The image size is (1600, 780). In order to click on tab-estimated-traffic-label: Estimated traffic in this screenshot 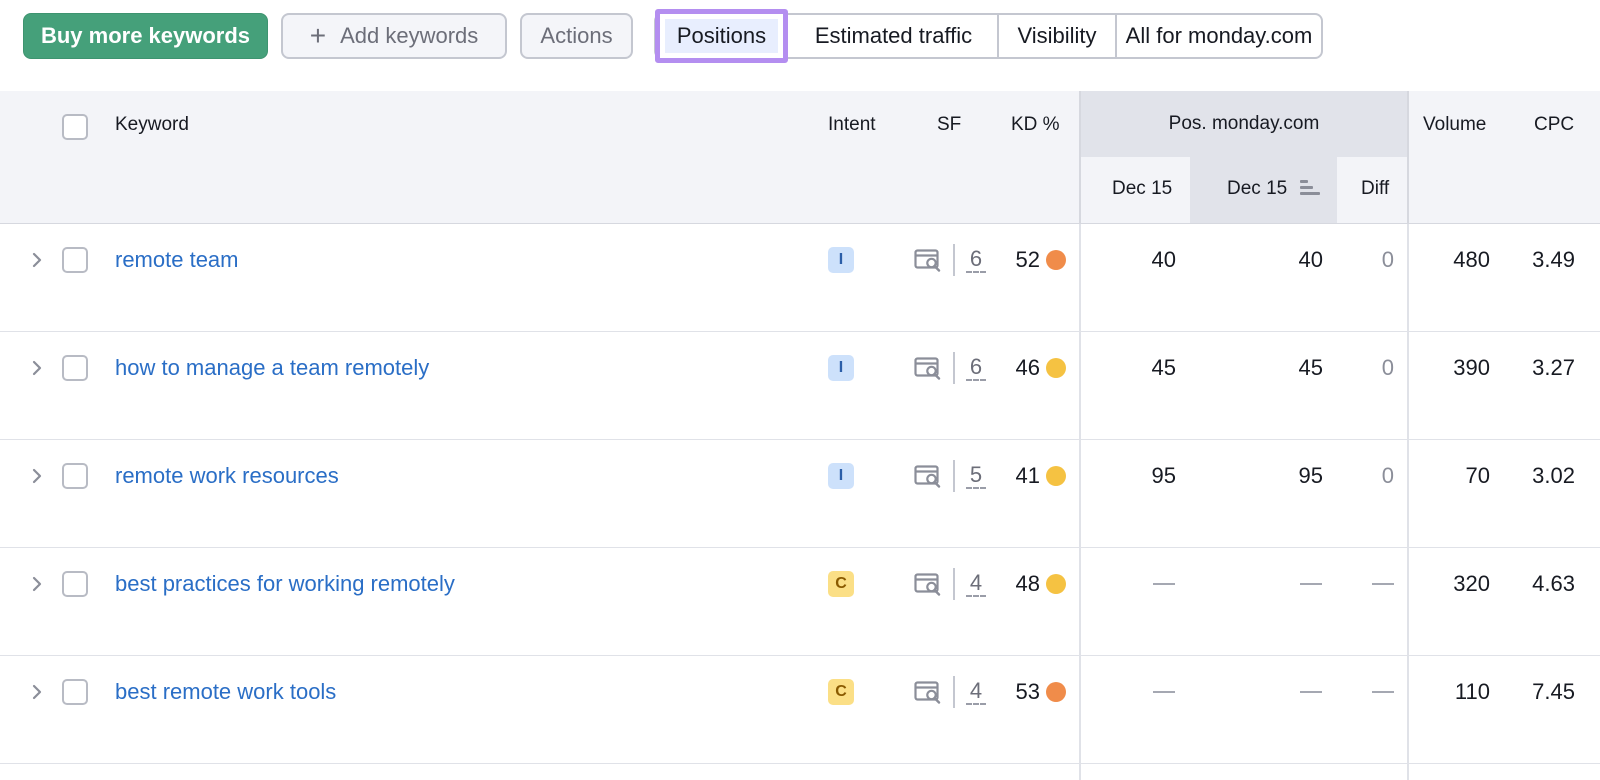, I will do `click(893, 35)`.